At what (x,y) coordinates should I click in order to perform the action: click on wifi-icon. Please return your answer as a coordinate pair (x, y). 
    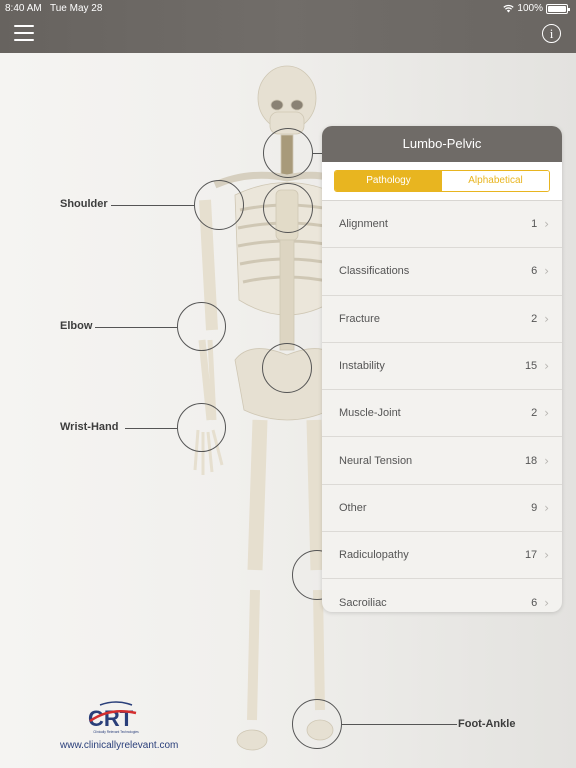
    Looking at the image, I should click on (509, 8).